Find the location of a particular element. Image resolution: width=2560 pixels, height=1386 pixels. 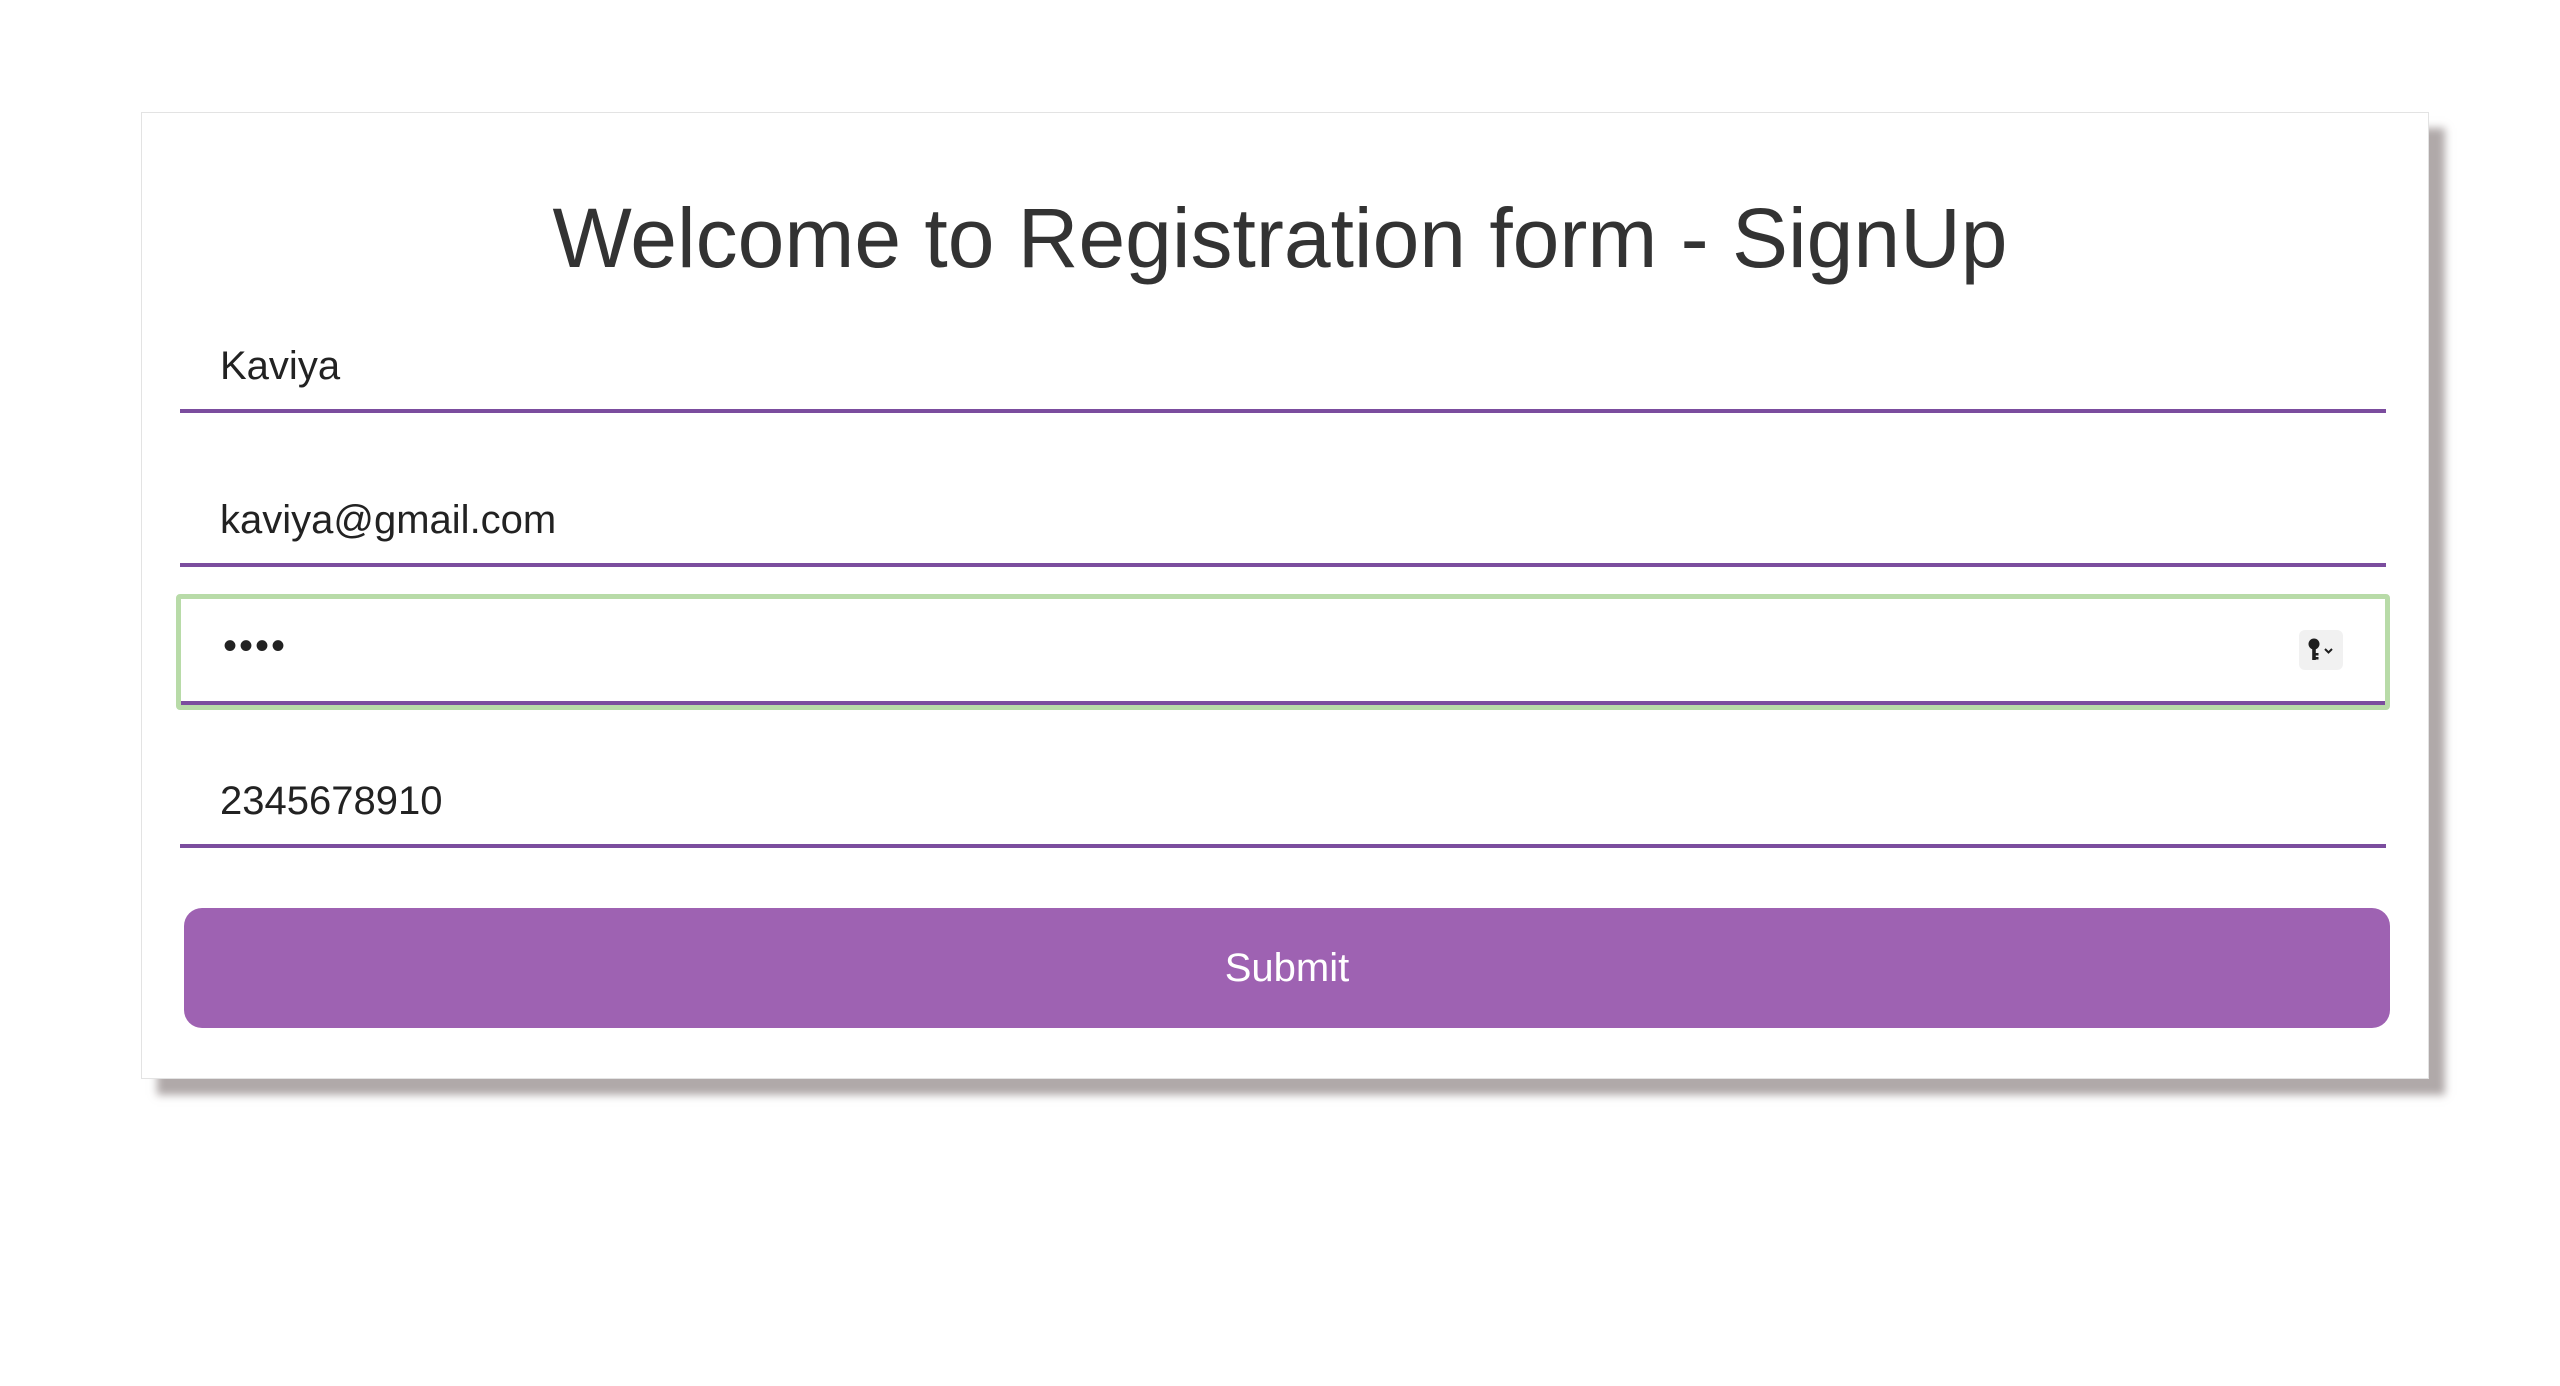

password-value: •••• is located at coordinates (255, 646).